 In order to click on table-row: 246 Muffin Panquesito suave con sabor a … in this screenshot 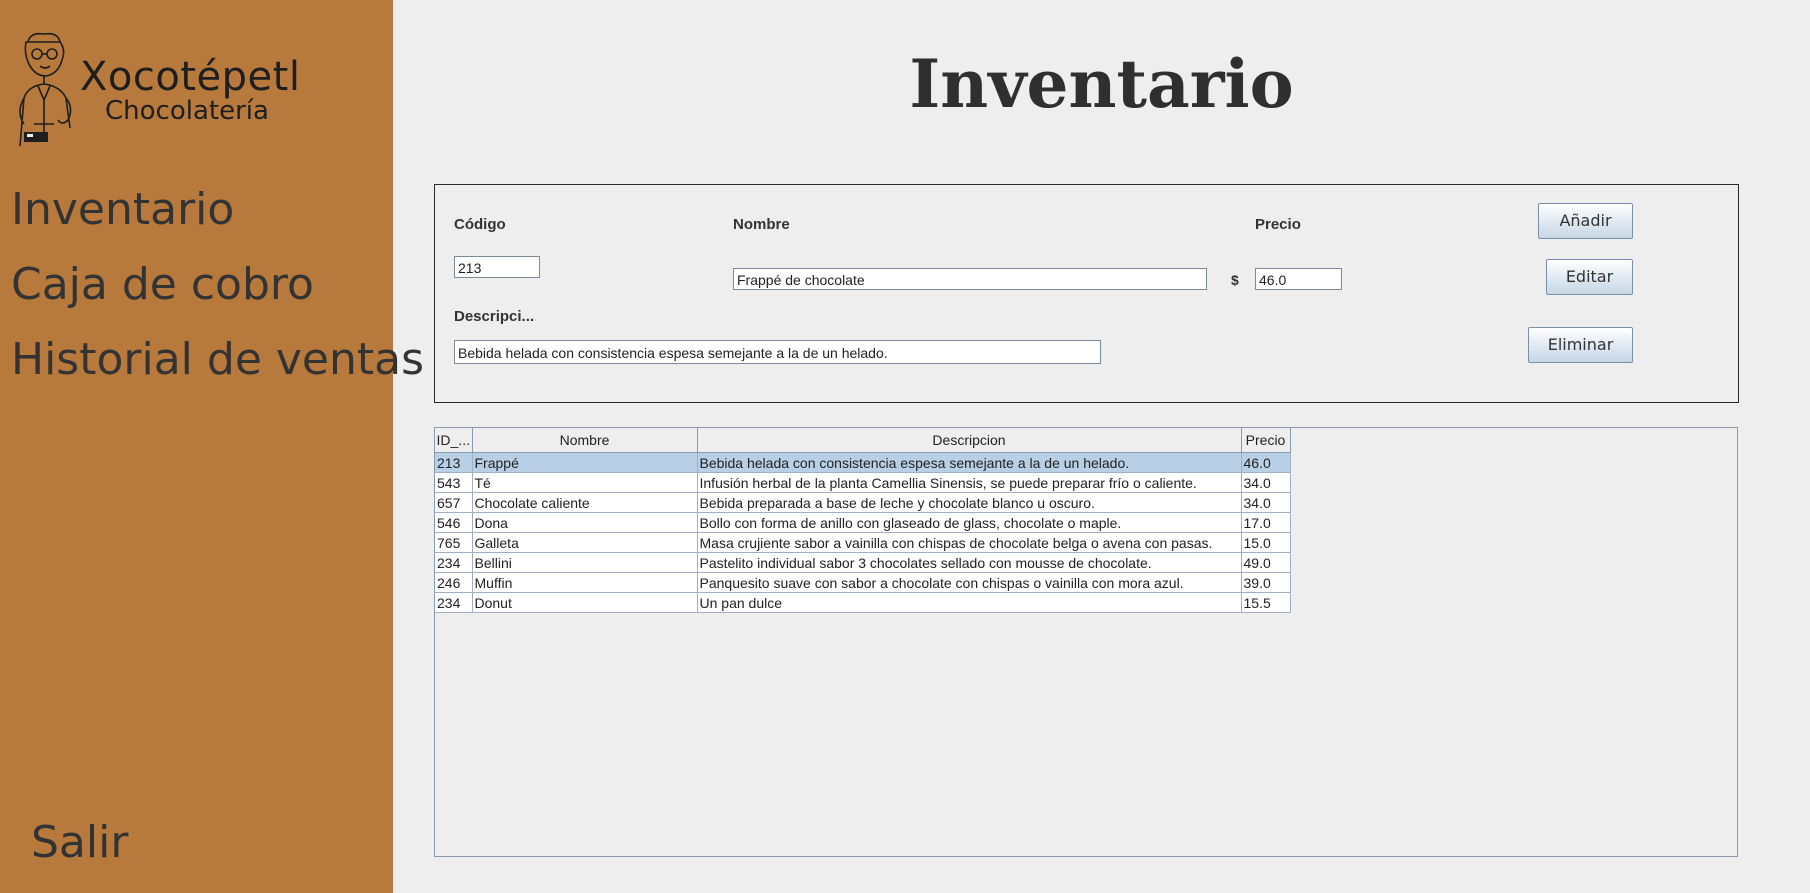, I will do `click(863, 582)`.